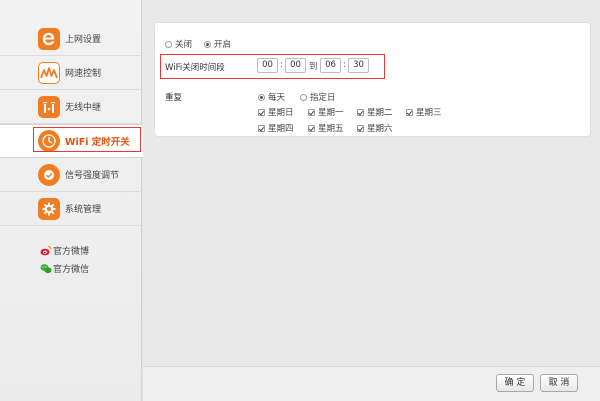 This screenshot has height=401, width=600. What do you see at coordinates (331, 129) in the screenshot?
I see `day-label: 星期五` at bounding box center [331, 129].